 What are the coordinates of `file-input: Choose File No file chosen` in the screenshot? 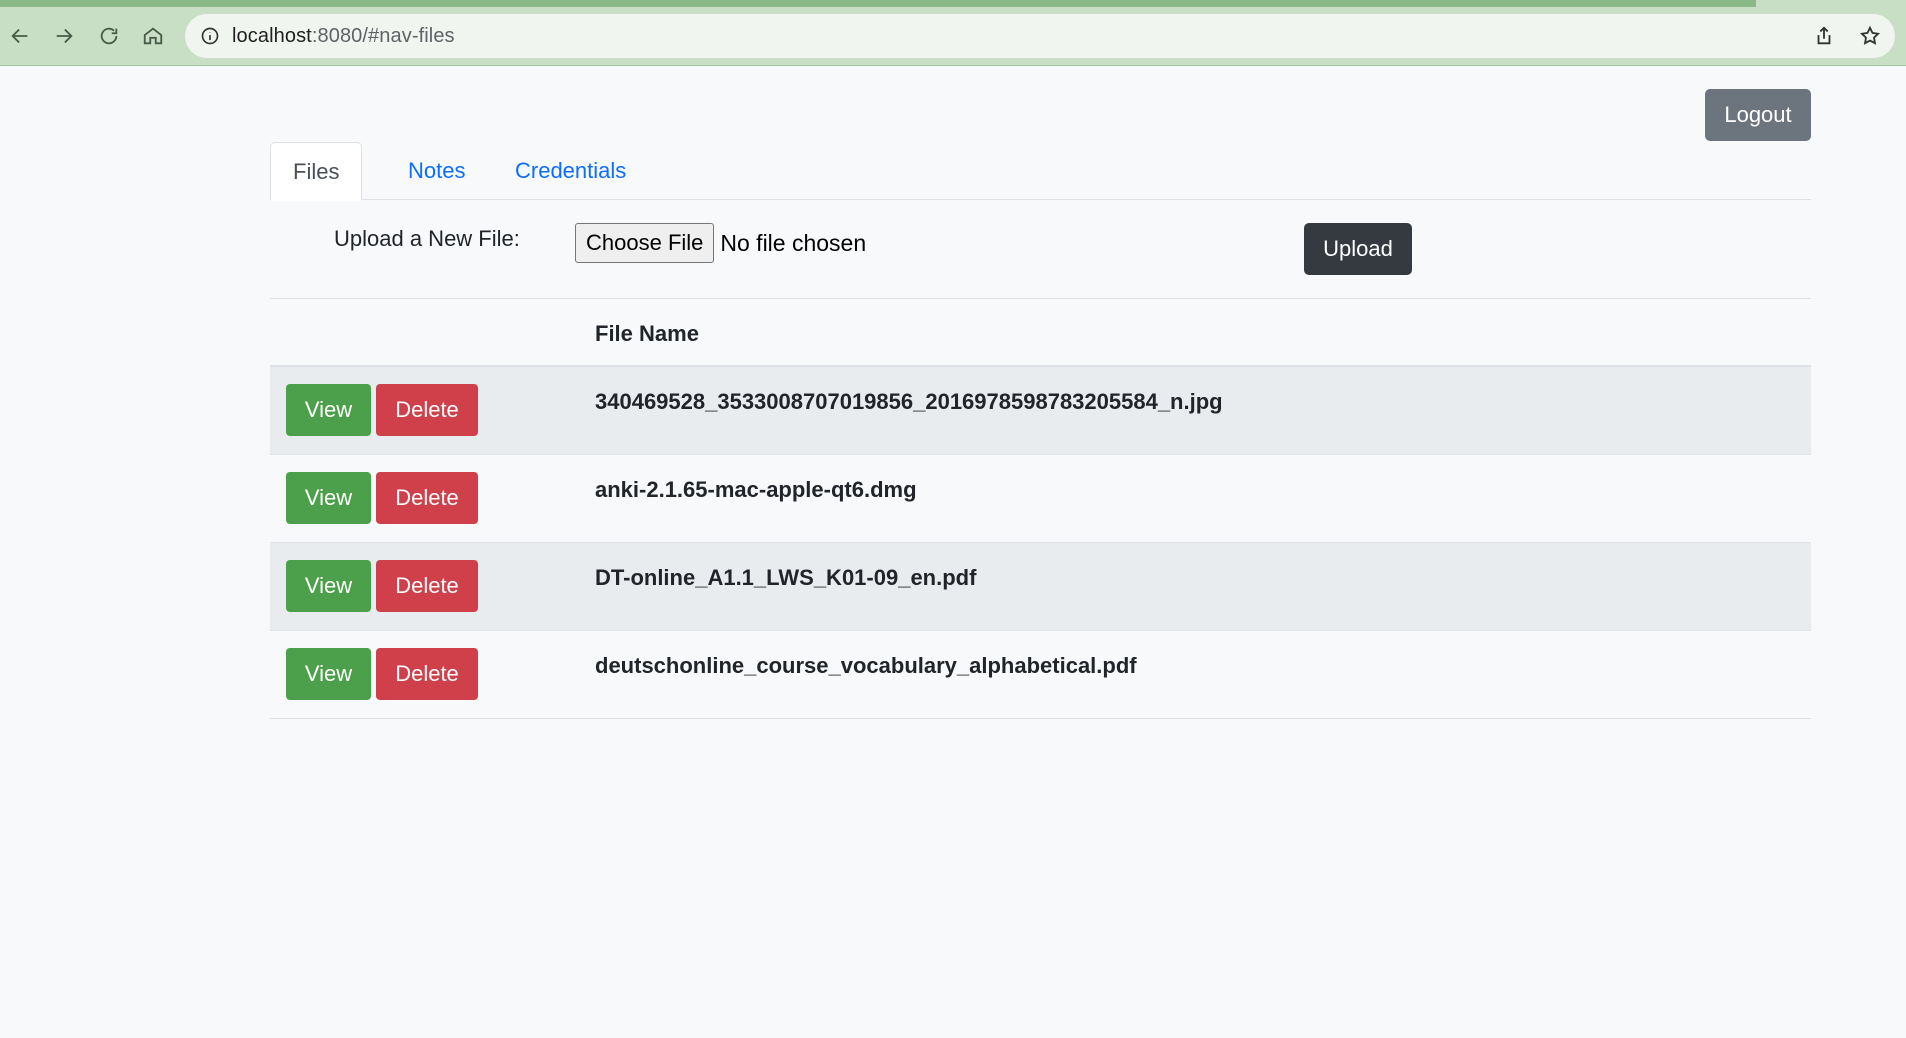 It's located at (720, 243).